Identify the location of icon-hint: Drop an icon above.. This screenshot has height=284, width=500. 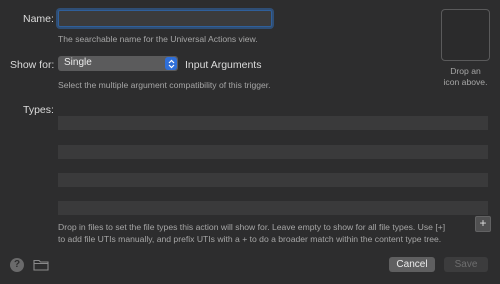
(465, 77).